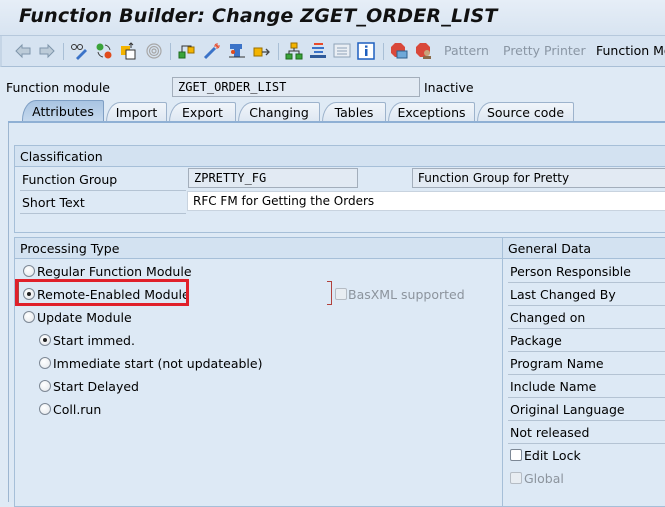 Image resolution: width=665 pixels, height=507 pixels. I want to click on classification-title: Classification, so click(340, 156).